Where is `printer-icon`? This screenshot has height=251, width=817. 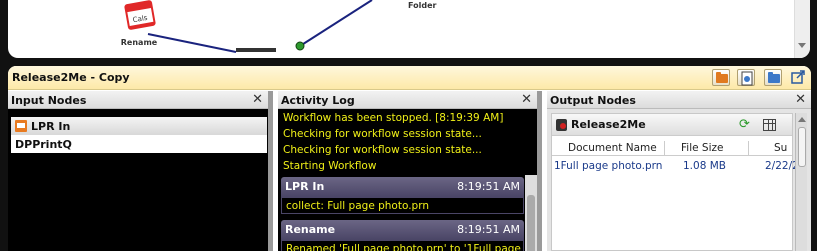 printer-icon is located at coordinates (21, 126).